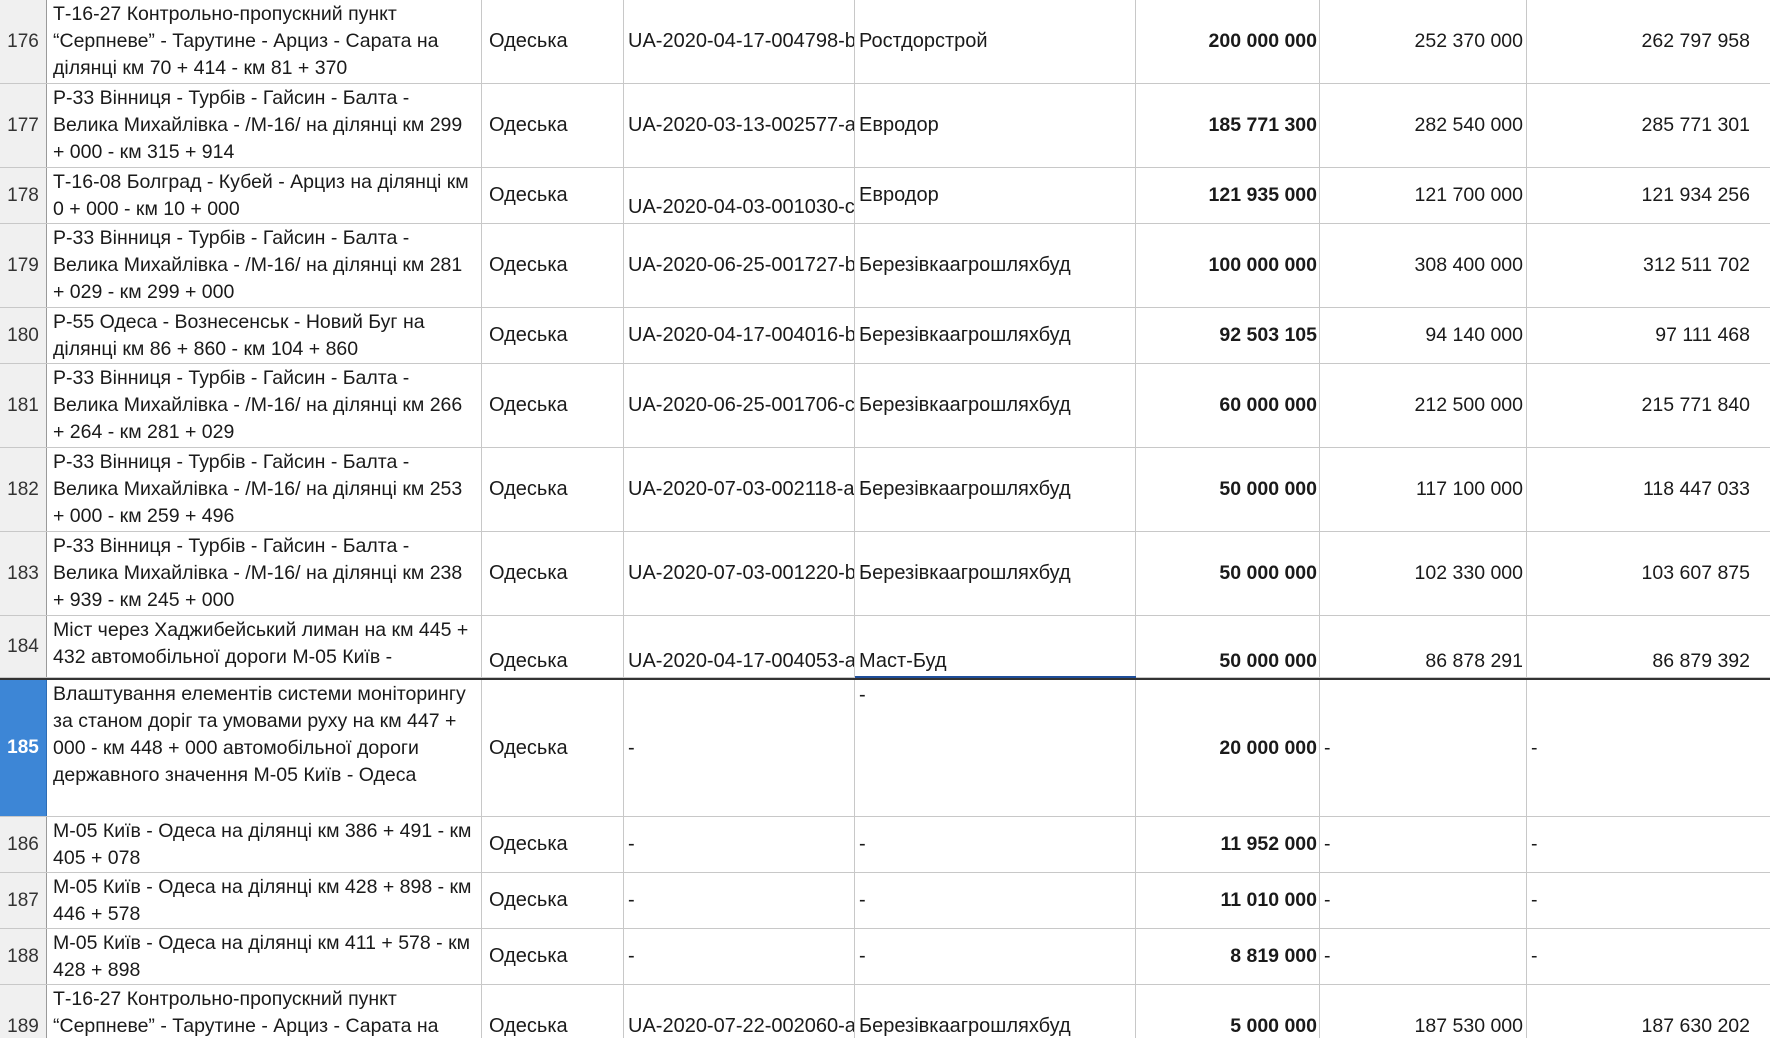 This screenshot has height=1038, width=1770. I want to click on cell-value-1: 187 530 000, so click(1423, 1011).